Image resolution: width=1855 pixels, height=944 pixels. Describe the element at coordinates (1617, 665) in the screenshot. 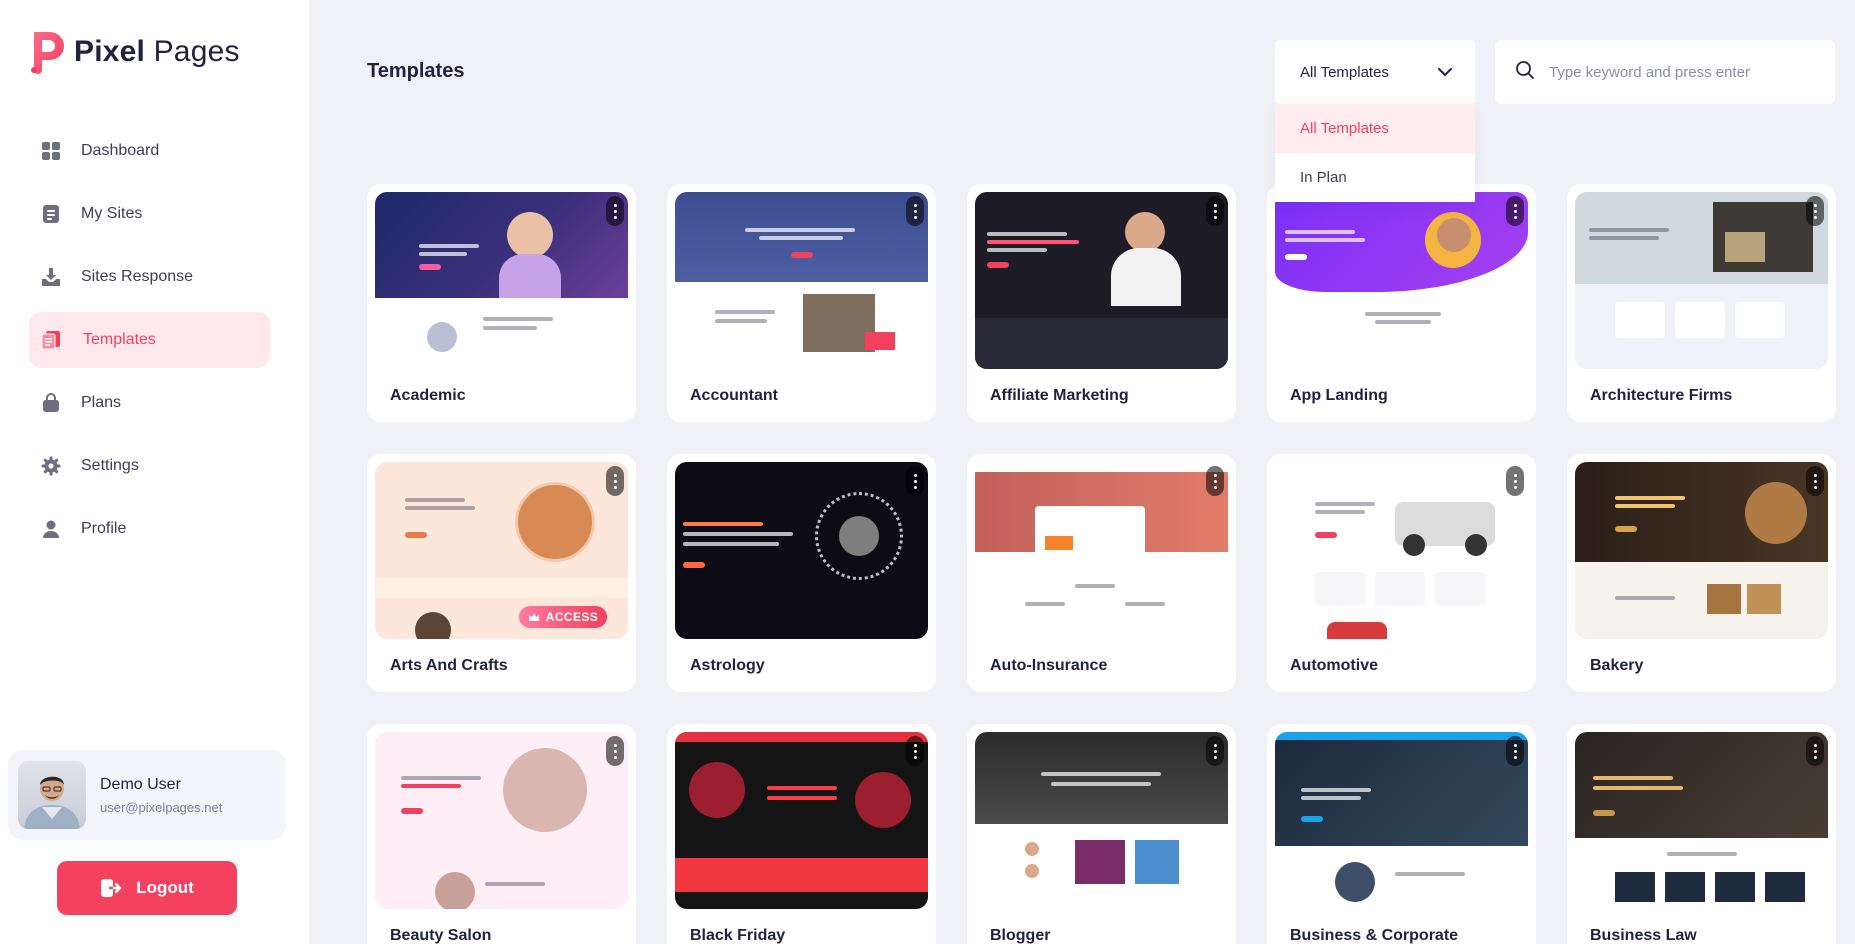

I see `template-title: Bakery` at that location.